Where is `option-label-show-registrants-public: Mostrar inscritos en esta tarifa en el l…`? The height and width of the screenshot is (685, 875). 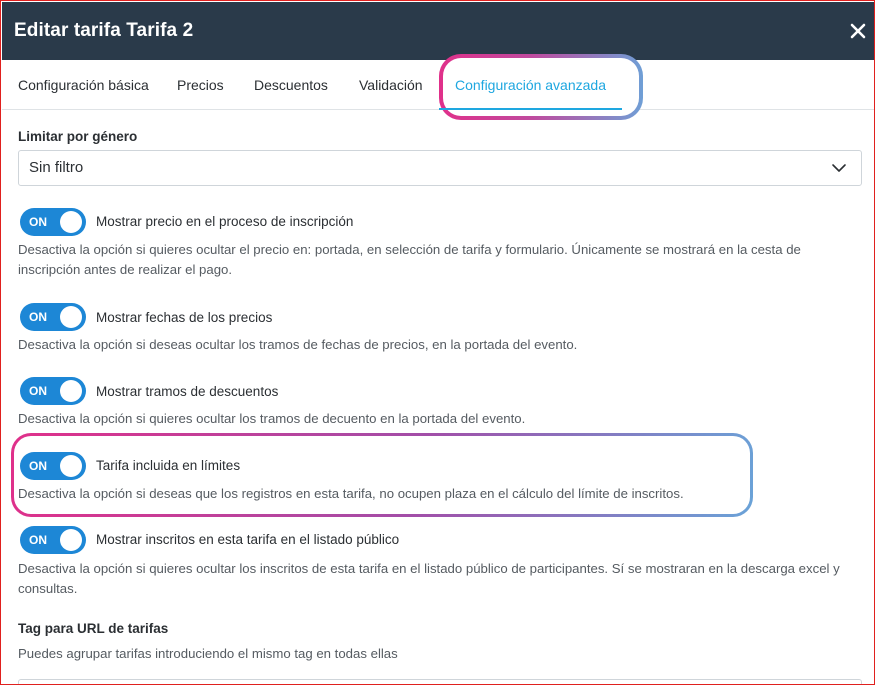 option-label-show-registrants-public: Mostrar inscritos en esta tarifa en el l… is located at coordinates (248, 539).